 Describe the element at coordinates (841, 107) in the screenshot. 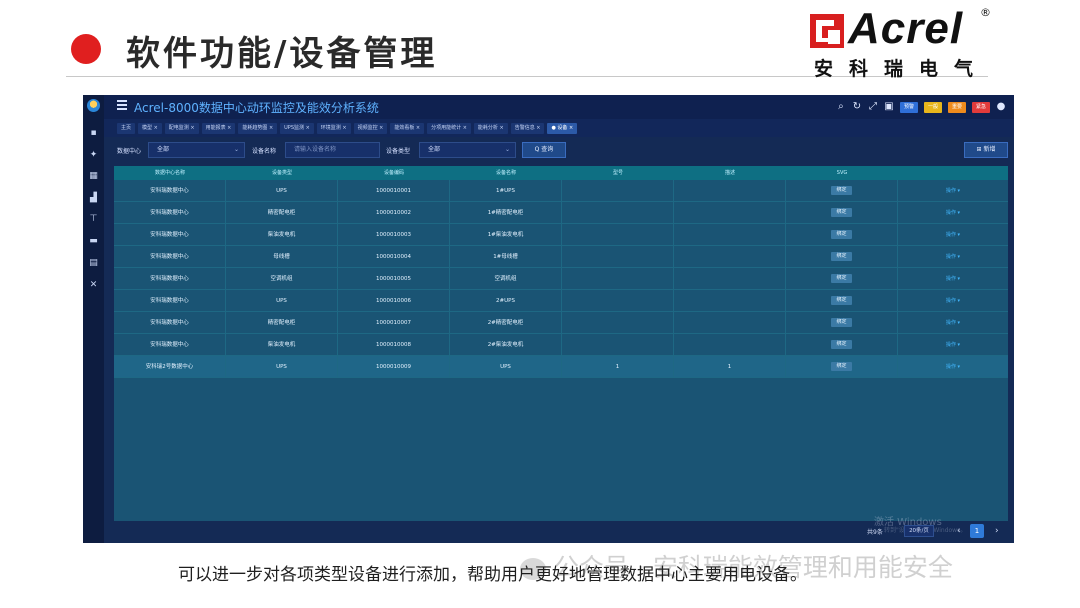

I see `search-icon: ⌕` at that location.